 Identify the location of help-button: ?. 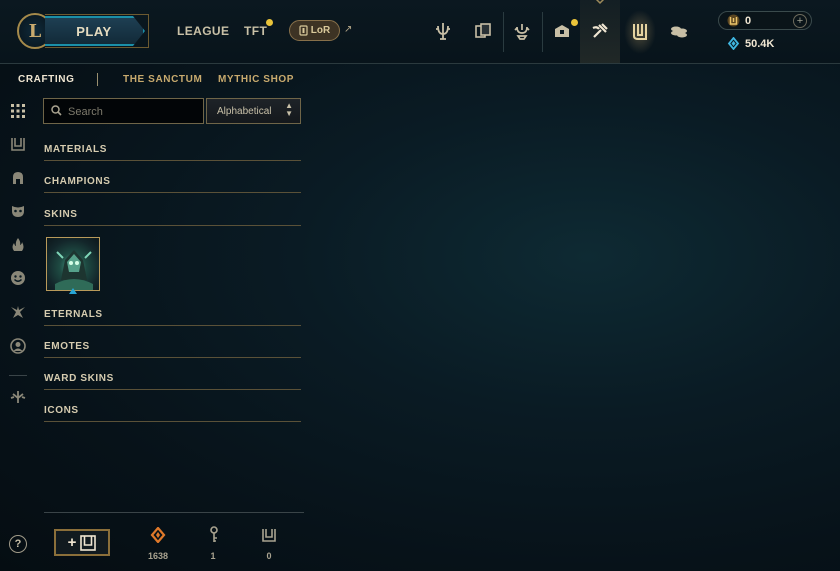
(18, 544).